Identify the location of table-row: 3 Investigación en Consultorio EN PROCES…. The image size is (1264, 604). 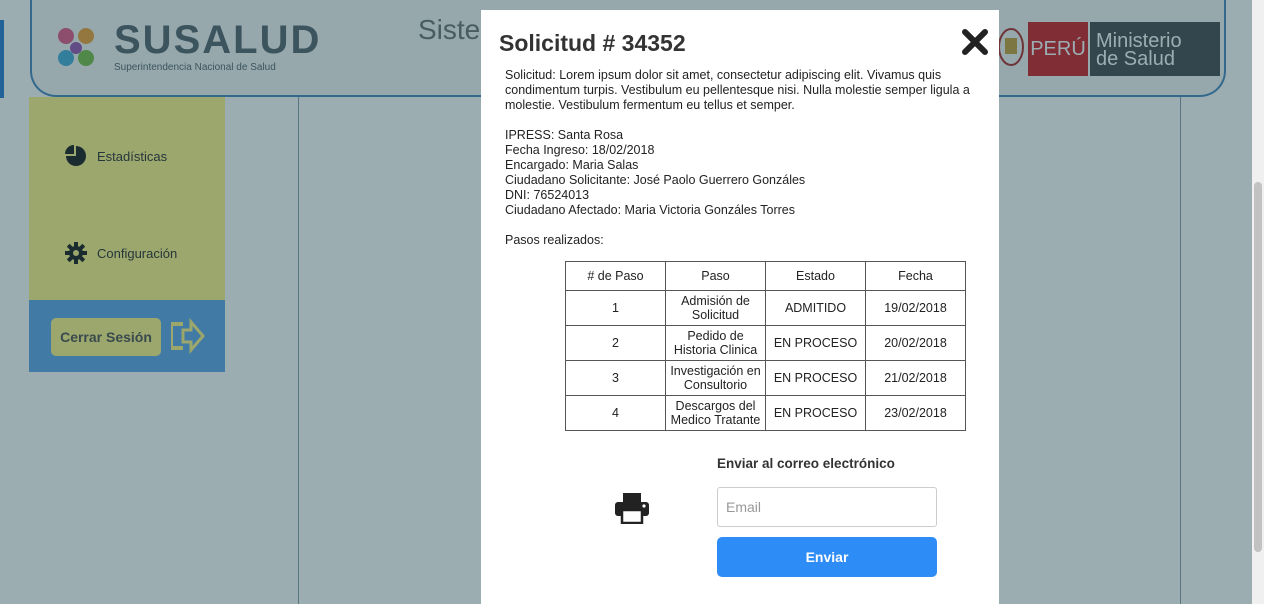
(765, 378).